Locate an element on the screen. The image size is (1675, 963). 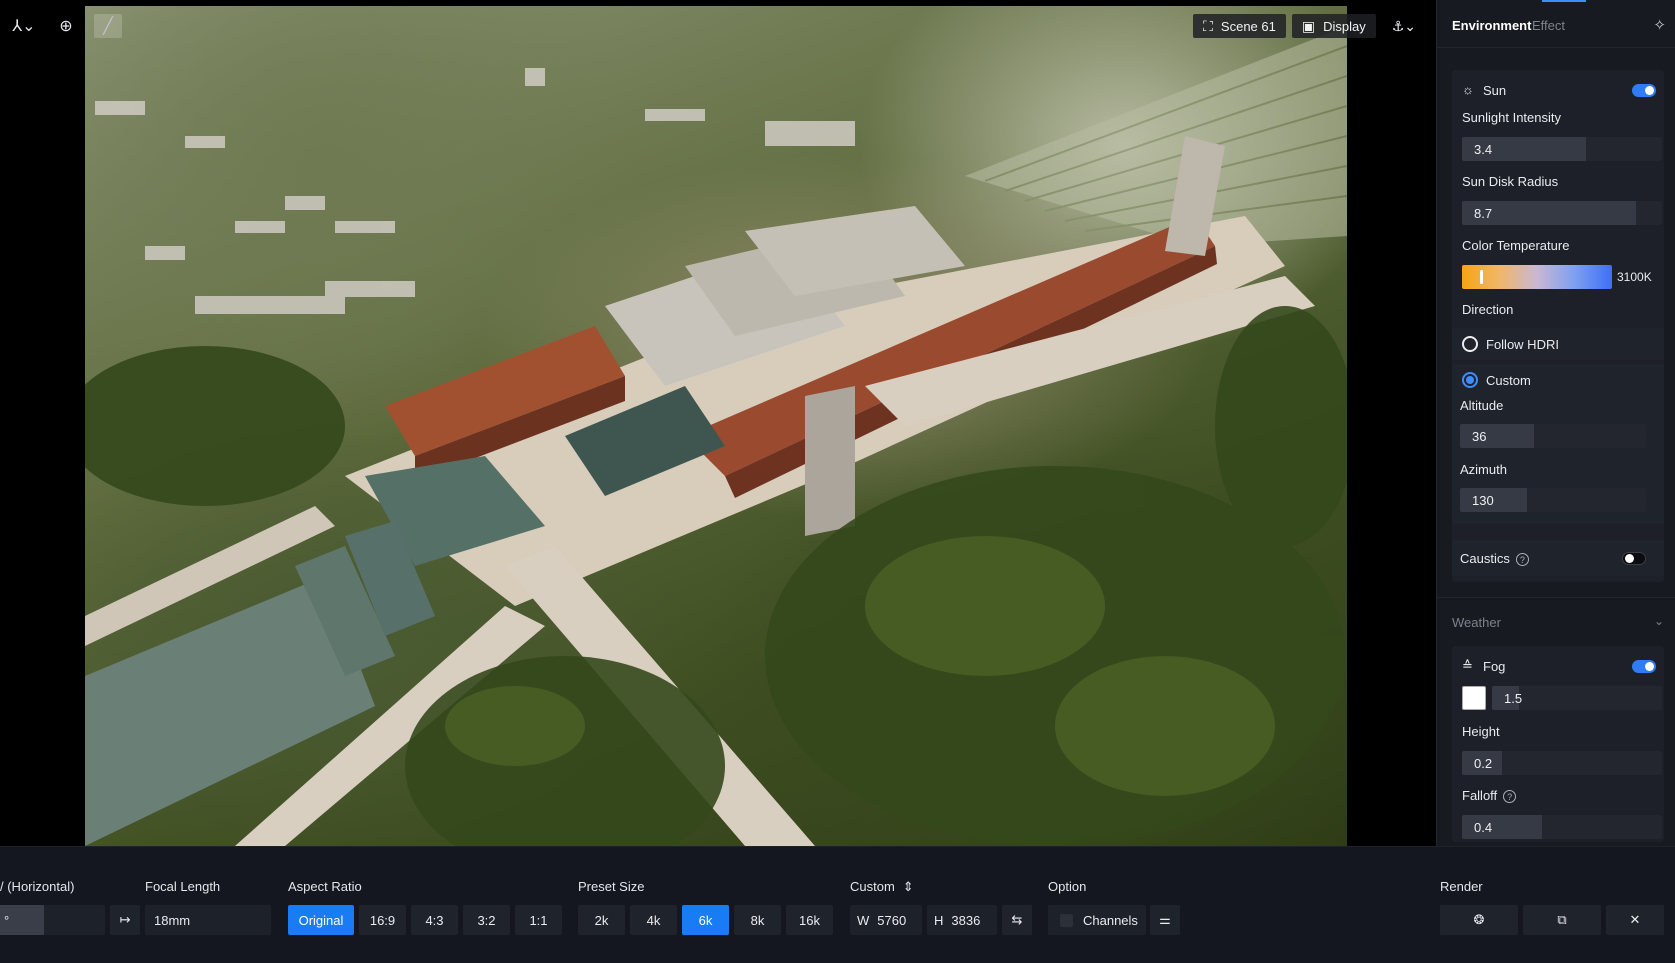
direction-custom-option: Custom Altitude 36 Azimuth 130 is located at coordinates (1558, 444).